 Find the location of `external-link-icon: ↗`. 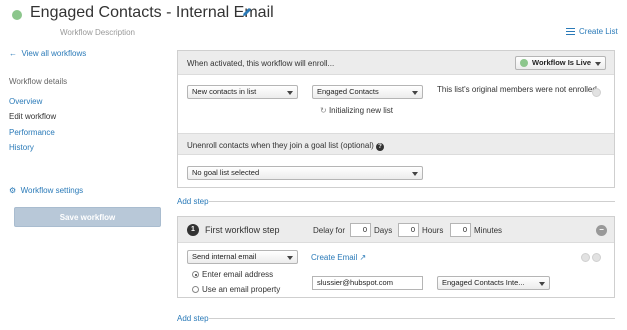

external-link-icon: ↗ is located at coordinates (363, 257).